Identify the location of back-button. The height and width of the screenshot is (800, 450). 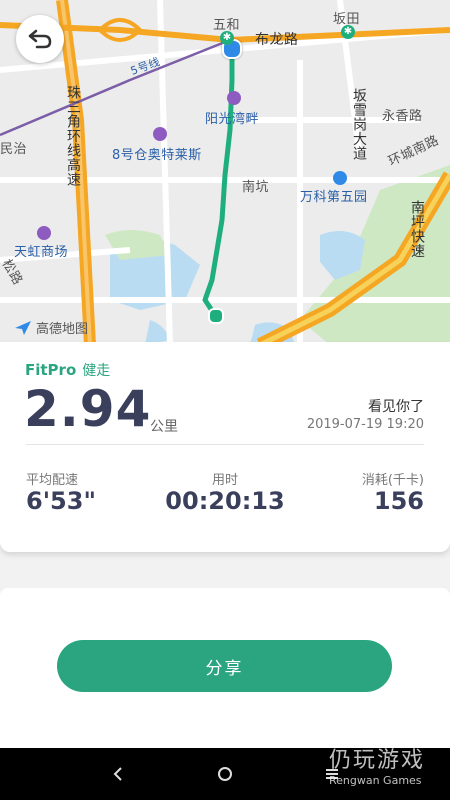
(40, 39).